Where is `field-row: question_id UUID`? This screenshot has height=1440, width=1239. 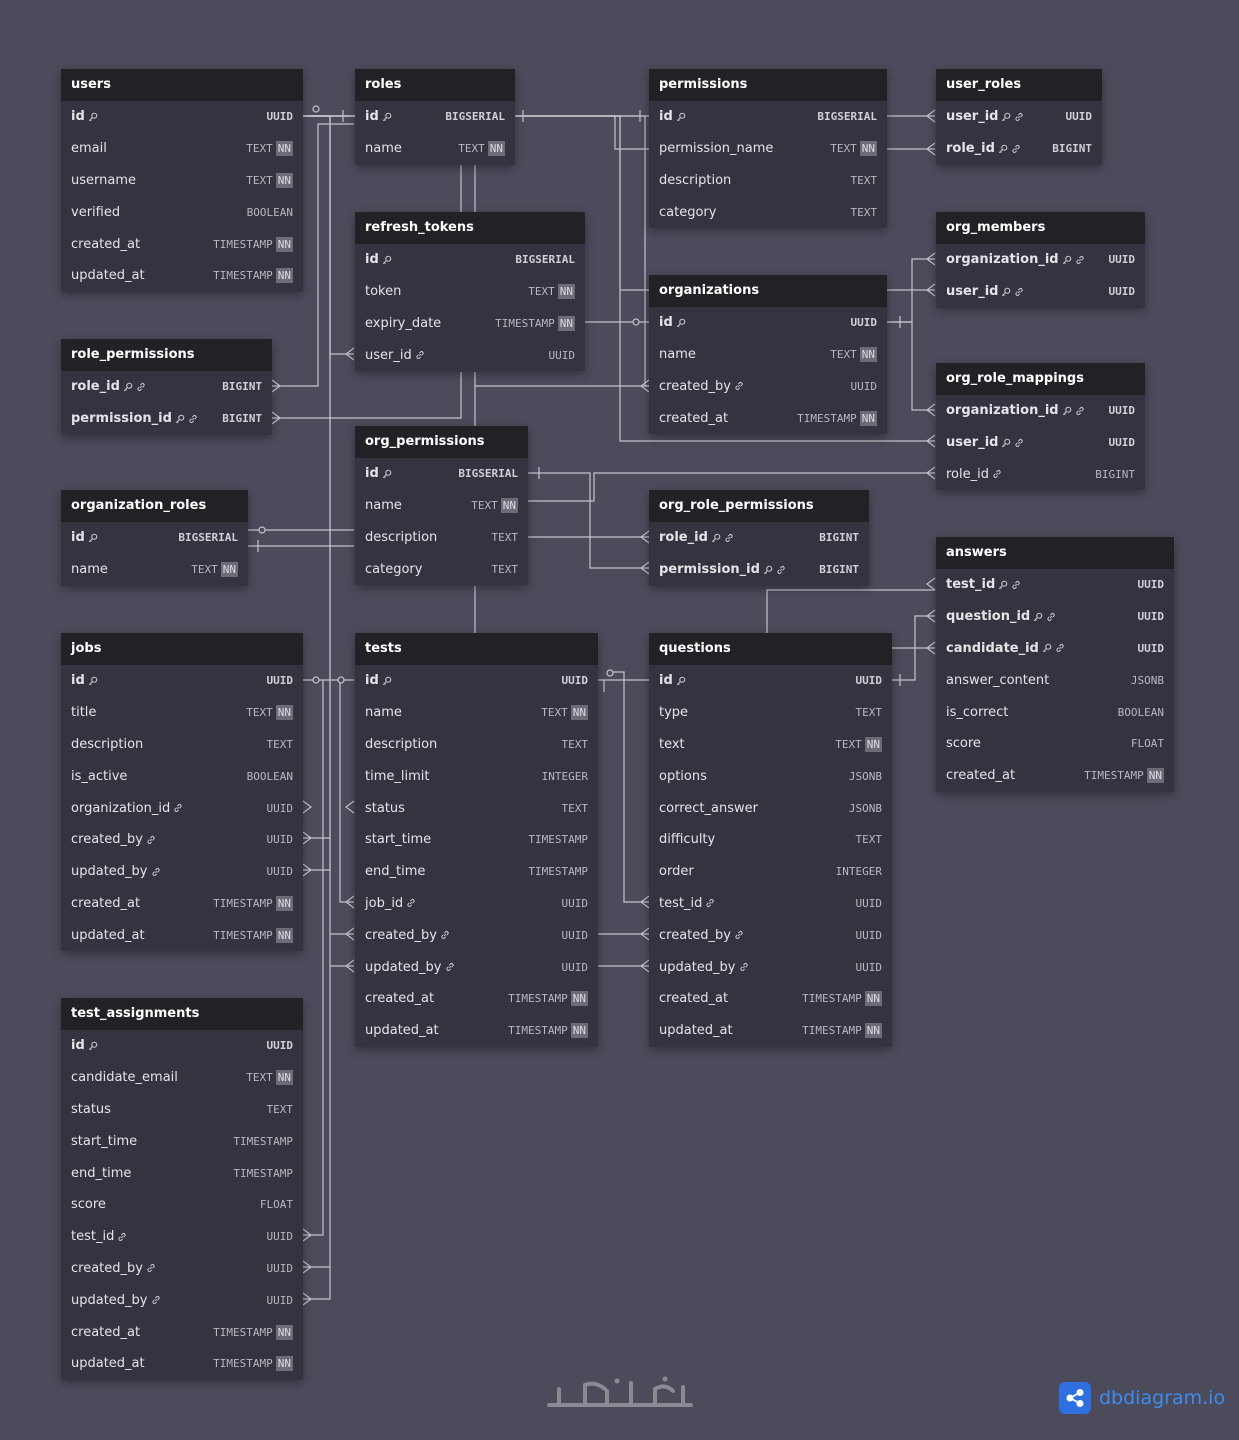 field-row: question_id UUID is located at coordinates (1055, 617).